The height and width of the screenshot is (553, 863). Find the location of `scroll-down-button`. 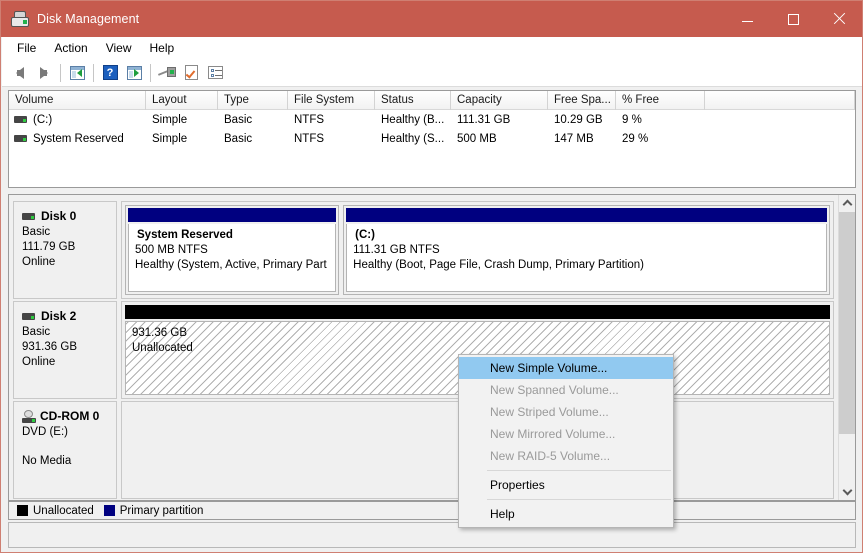

scroll-down-button is located at coordinates (847, 491).